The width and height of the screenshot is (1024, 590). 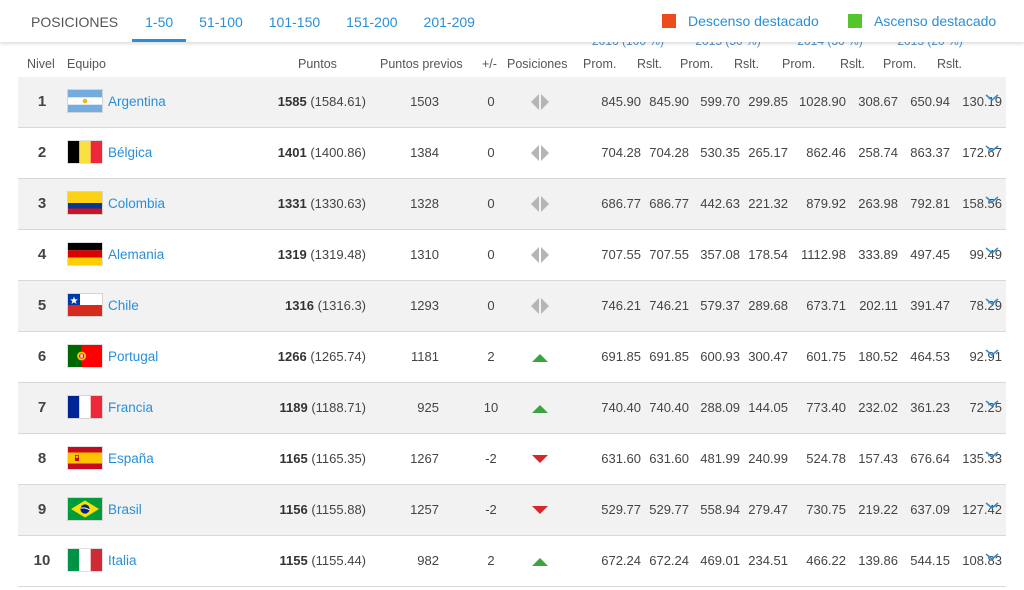 What do you see at coordinates (621, 356) in the screenshot?
I see `prom-2016: 691.85` at bounding box center [621, 356].